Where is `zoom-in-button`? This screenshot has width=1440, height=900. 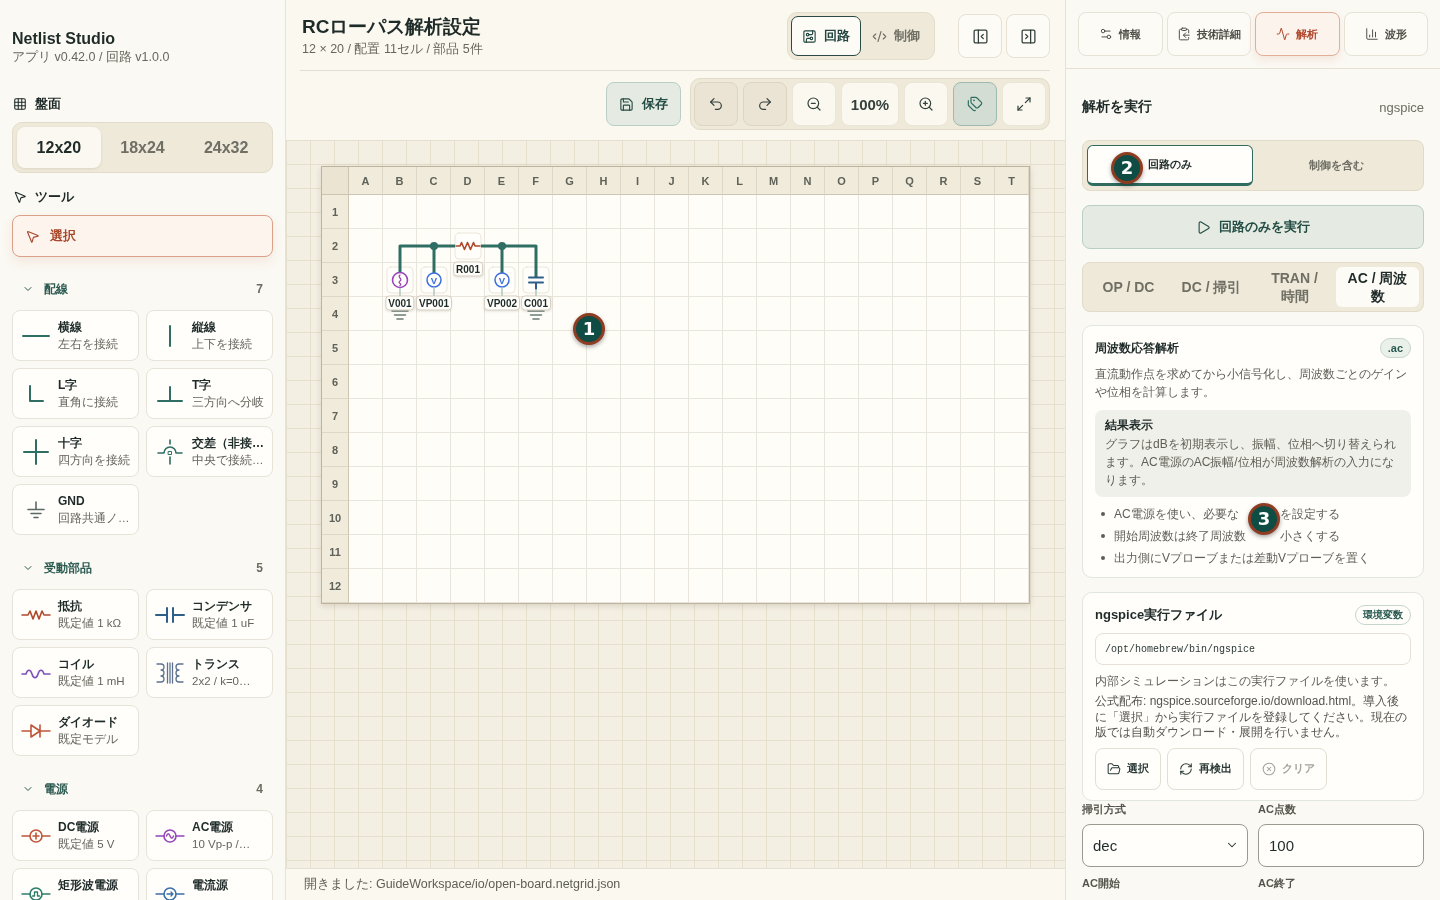 zoom-in-button is located at coordinates (926, 104).